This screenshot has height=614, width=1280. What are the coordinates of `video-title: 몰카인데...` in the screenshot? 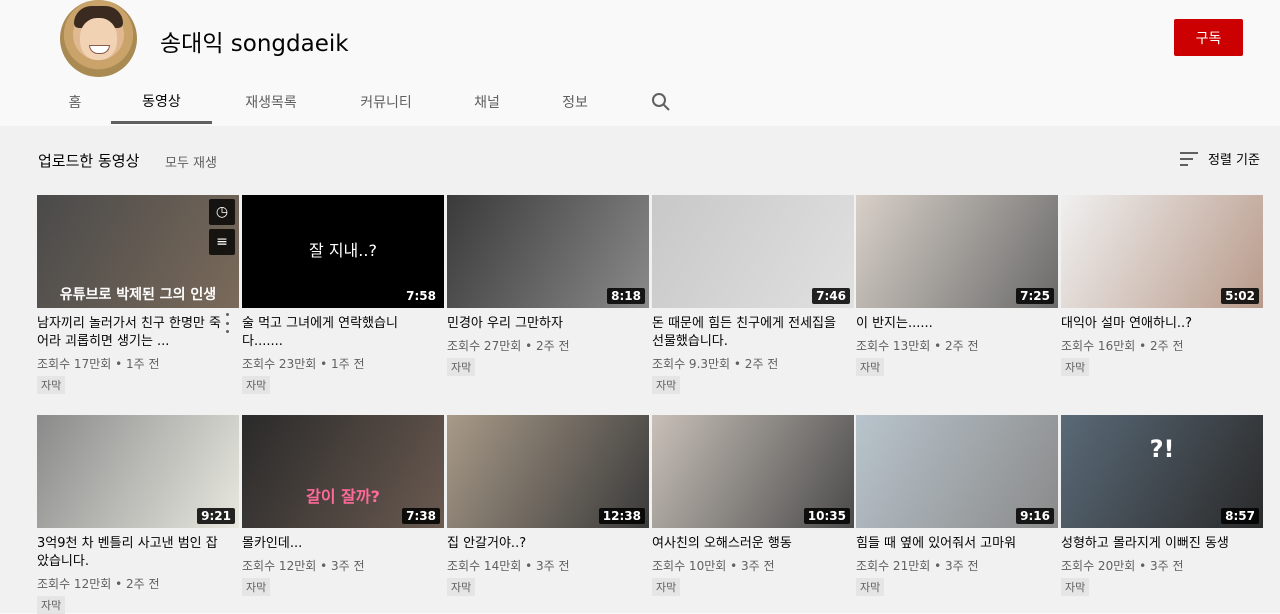 It's located at (337, 544).